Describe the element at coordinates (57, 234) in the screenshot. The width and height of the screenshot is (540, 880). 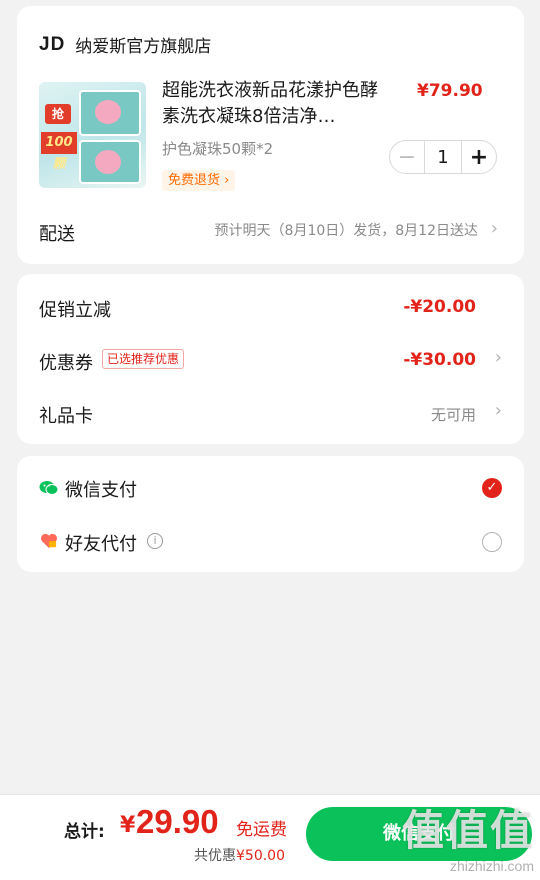
I see `delivery-label: 配送` at that location.